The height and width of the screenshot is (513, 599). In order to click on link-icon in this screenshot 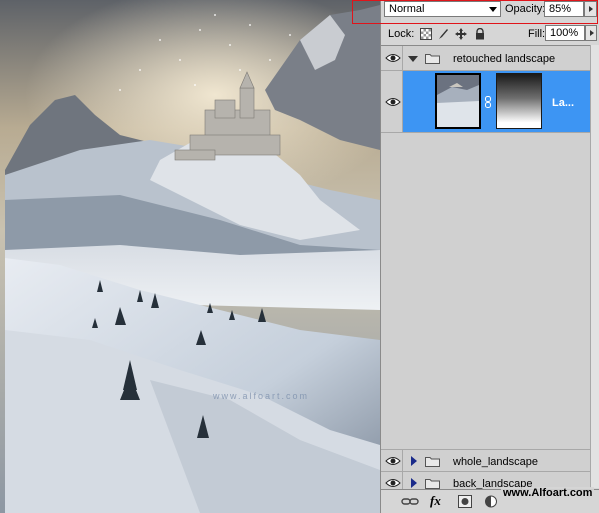, I will do `click(488, 102)`.